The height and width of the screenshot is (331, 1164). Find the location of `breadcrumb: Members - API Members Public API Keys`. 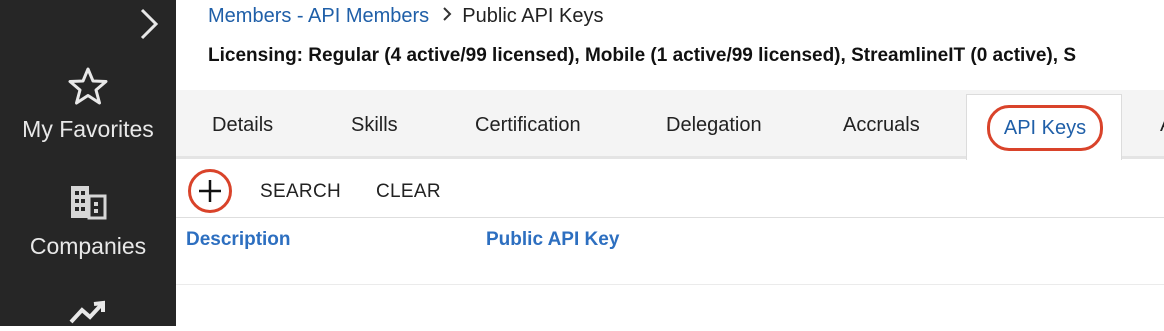

breadcrumb: Members - API Members Public API Keys is located at coordinates (405, 16).